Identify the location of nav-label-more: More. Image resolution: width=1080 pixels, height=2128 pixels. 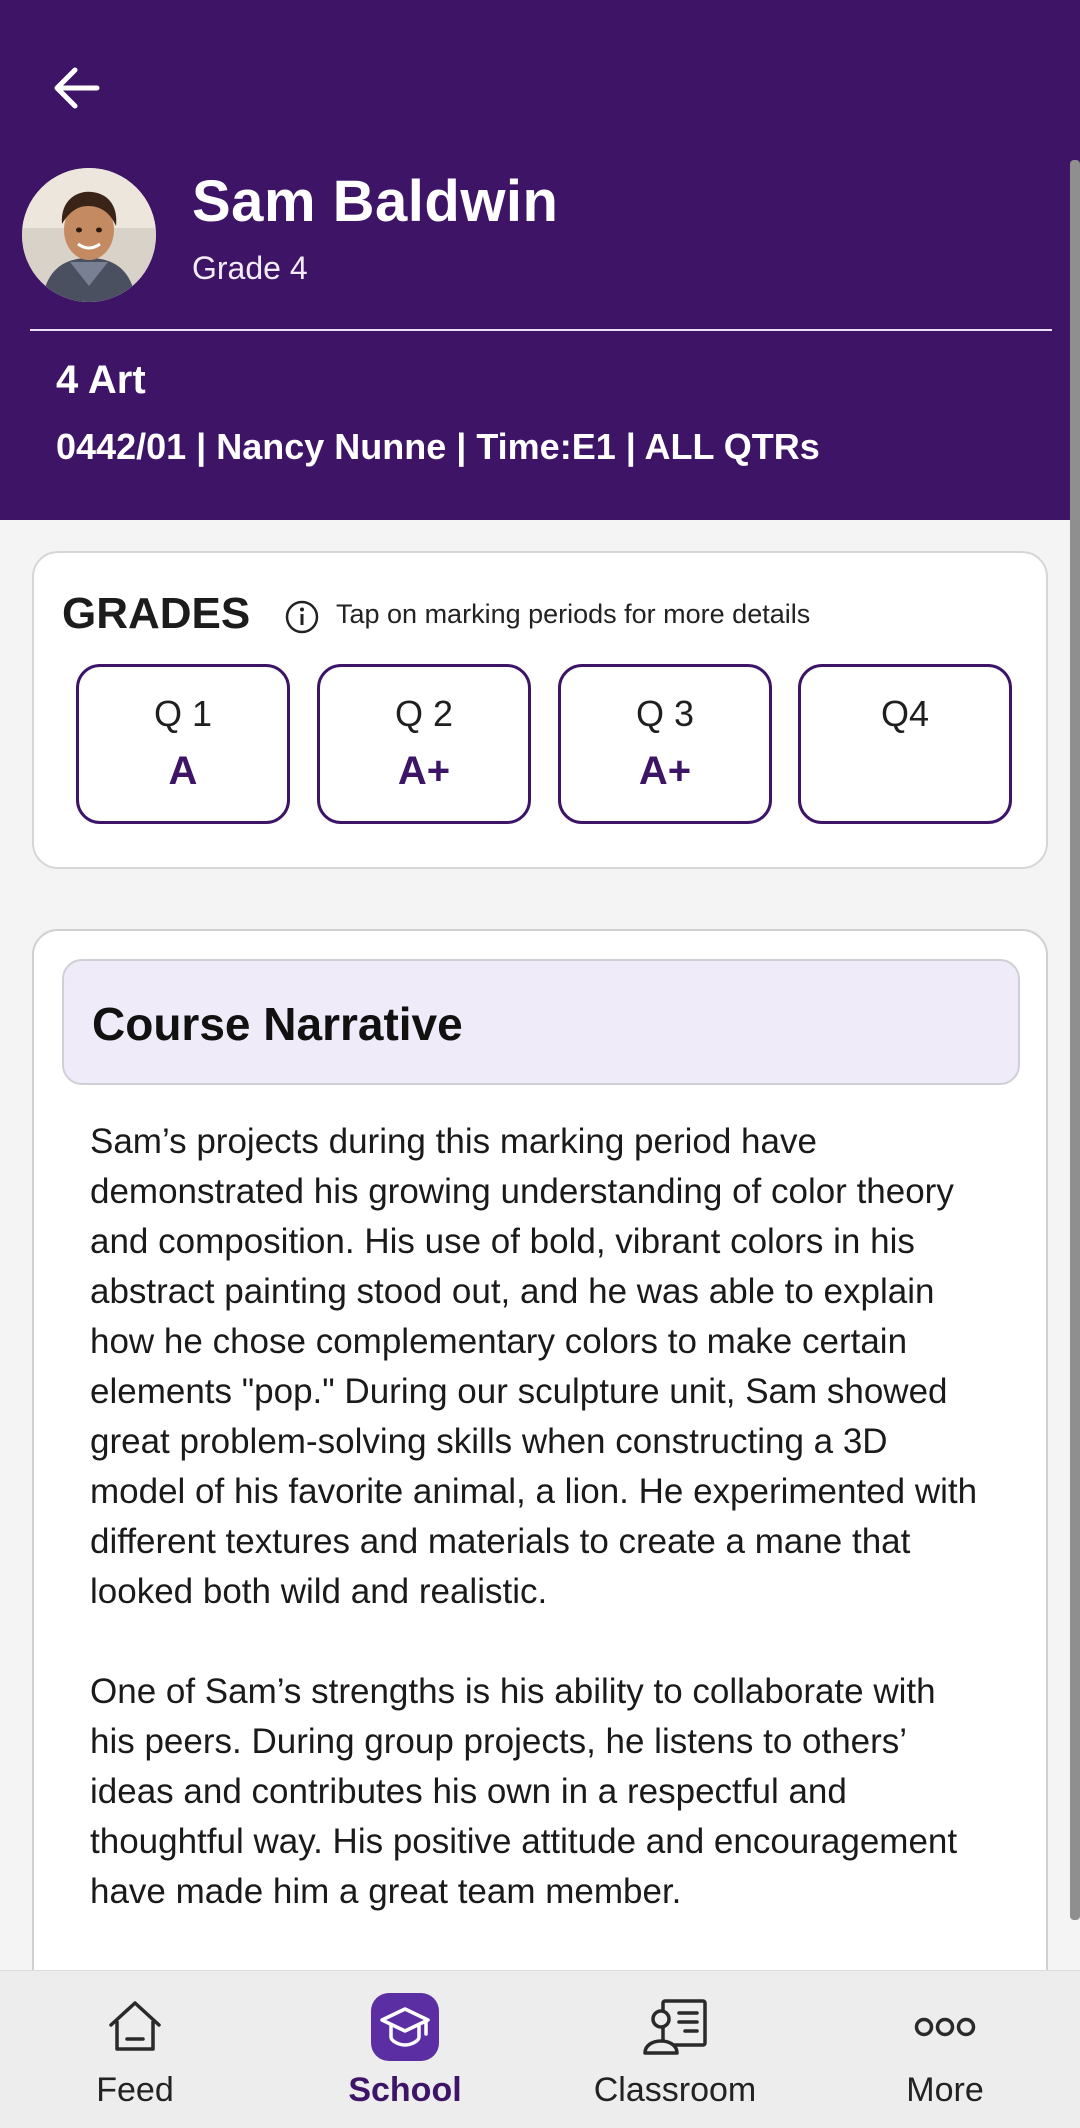
(945, 2090).